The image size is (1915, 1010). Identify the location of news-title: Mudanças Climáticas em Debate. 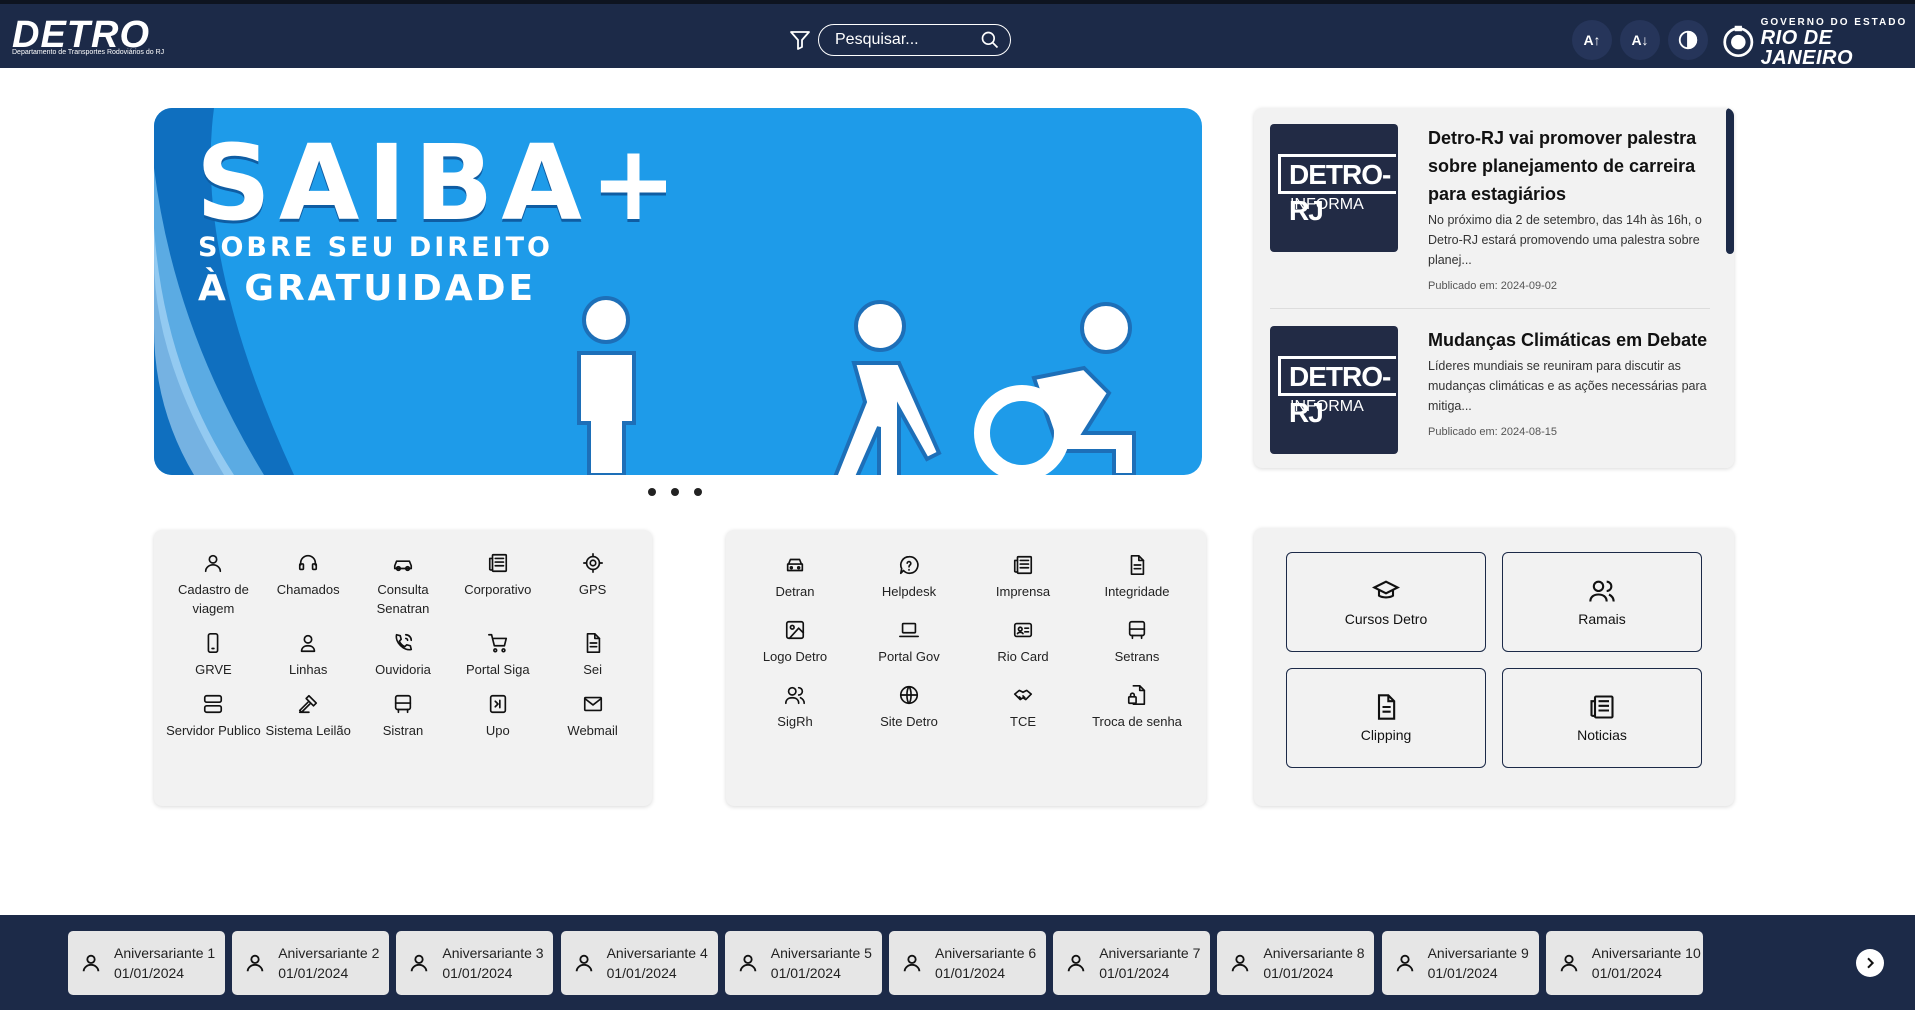
(1568, 340).